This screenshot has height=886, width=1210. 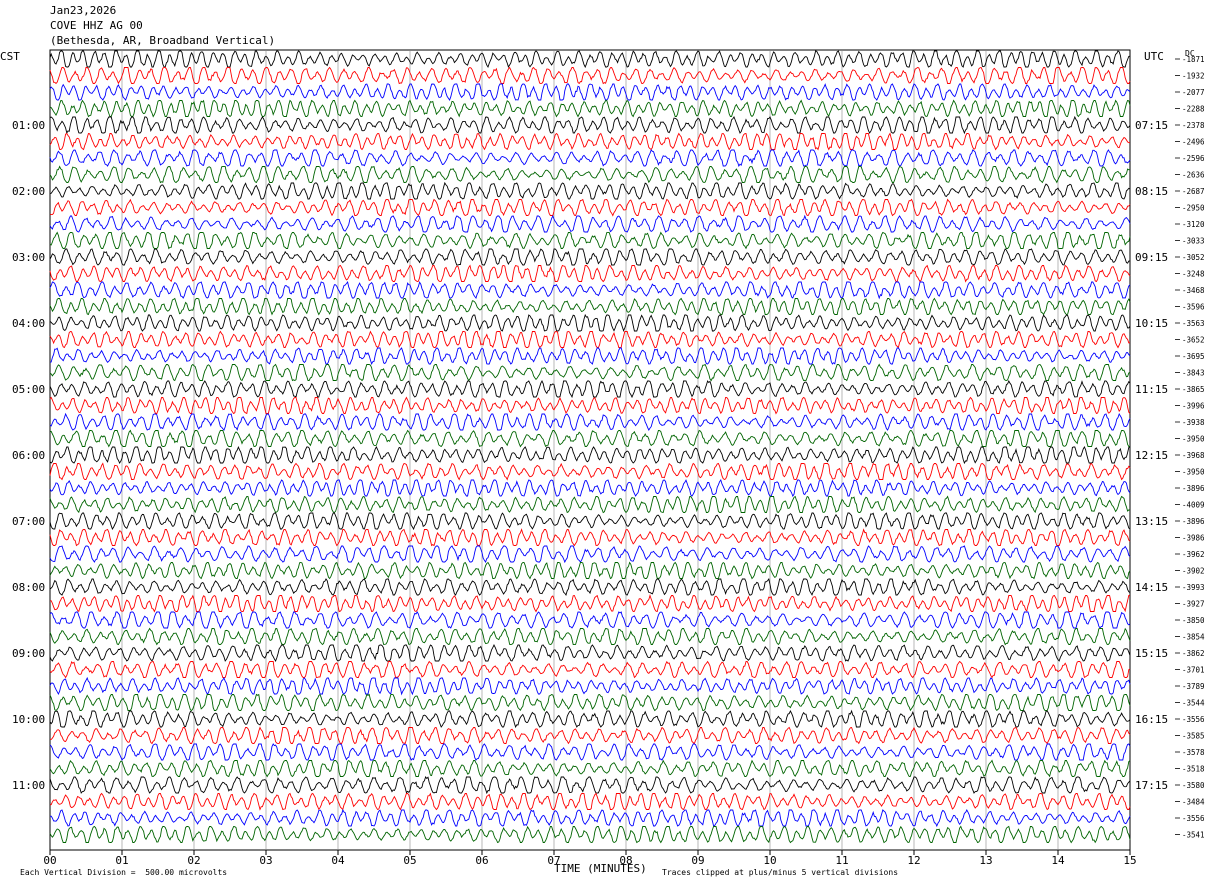 I want to click on dc-offset-label: -3578, so click(x=1193, y=752).